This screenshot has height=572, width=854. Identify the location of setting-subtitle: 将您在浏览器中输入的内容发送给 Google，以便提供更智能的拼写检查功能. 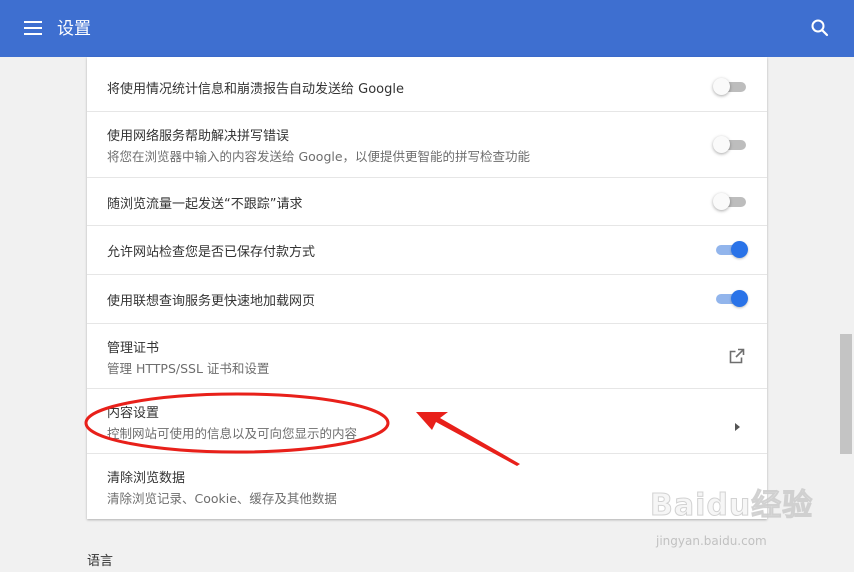
(319, 156).